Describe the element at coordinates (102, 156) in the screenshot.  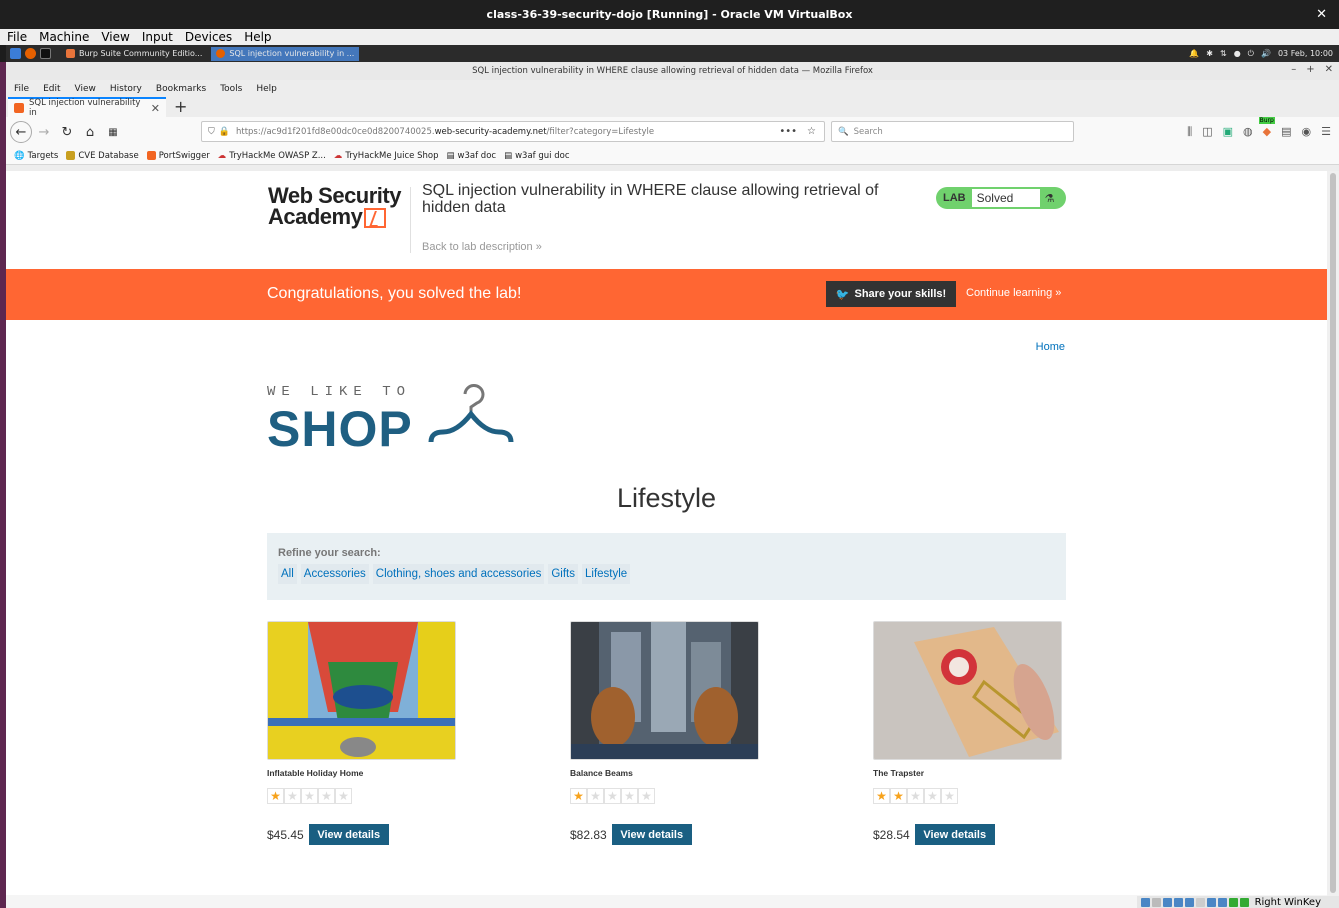
I see `bookmark-cve-database: CVE Database` at that location.